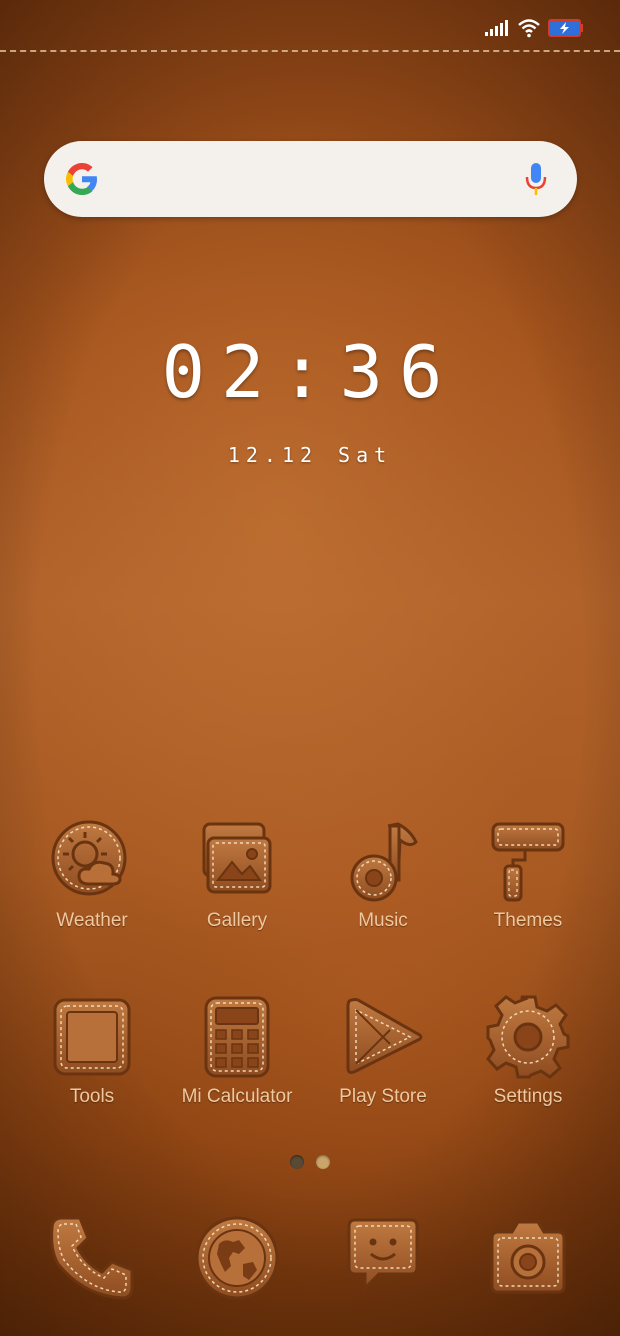  Describe the element at coordinates (237, 920) in the screenshot. I see `app-label: Gallery` at that location.